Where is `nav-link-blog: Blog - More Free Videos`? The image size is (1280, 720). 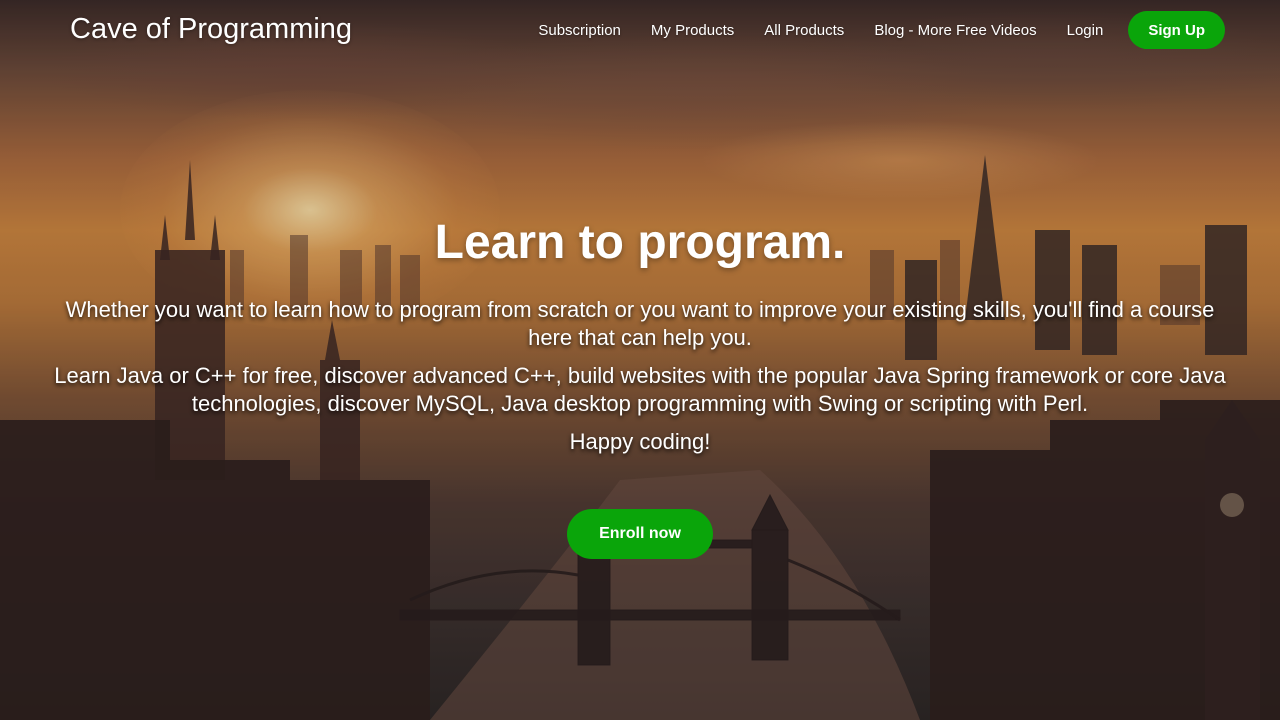
nav-link-blog: Blog - More Free Videos is located at coordinates (955, 30).